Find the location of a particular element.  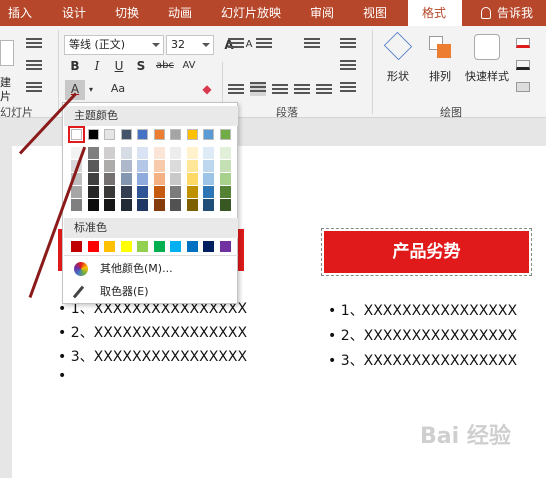

shapes-button: 形状 is located at coordinates (398, 57).